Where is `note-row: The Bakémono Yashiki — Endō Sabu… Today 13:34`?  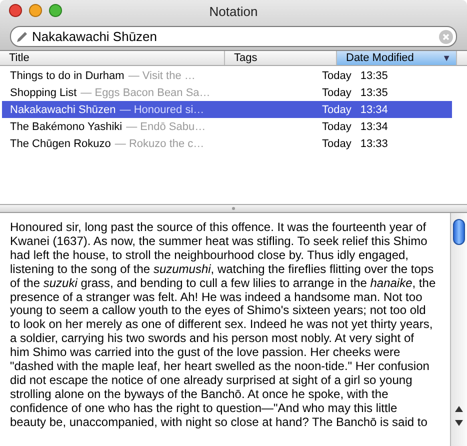
note-row: The Bakémono Yashiki — Endō Sabu… Today 13:34 is located at coordinates (227, 126).